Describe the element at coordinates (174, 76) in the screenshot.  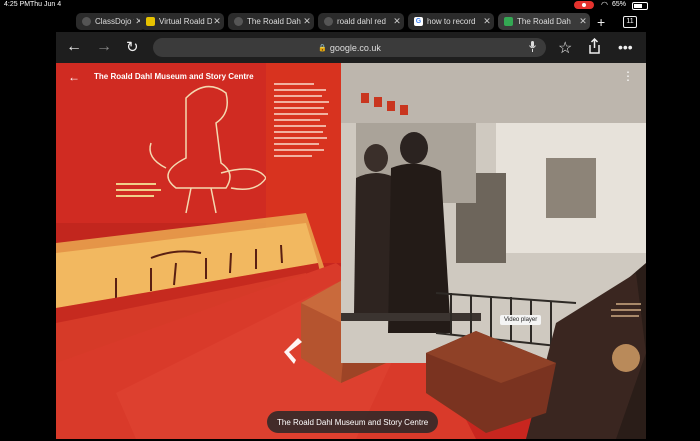
I see `viewer-title: The Roald Dahl Museum and Story Centre` at that location.